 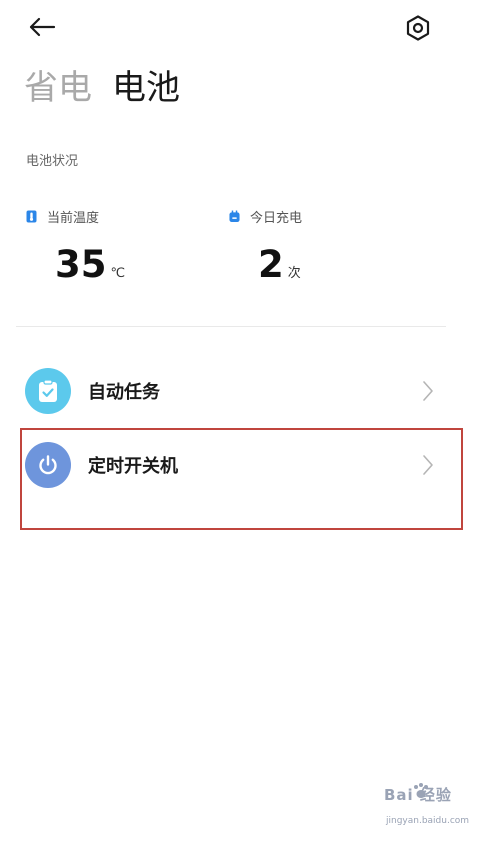 I want to click on title-tabs: 省电 电池, so click(x=102, y=88).